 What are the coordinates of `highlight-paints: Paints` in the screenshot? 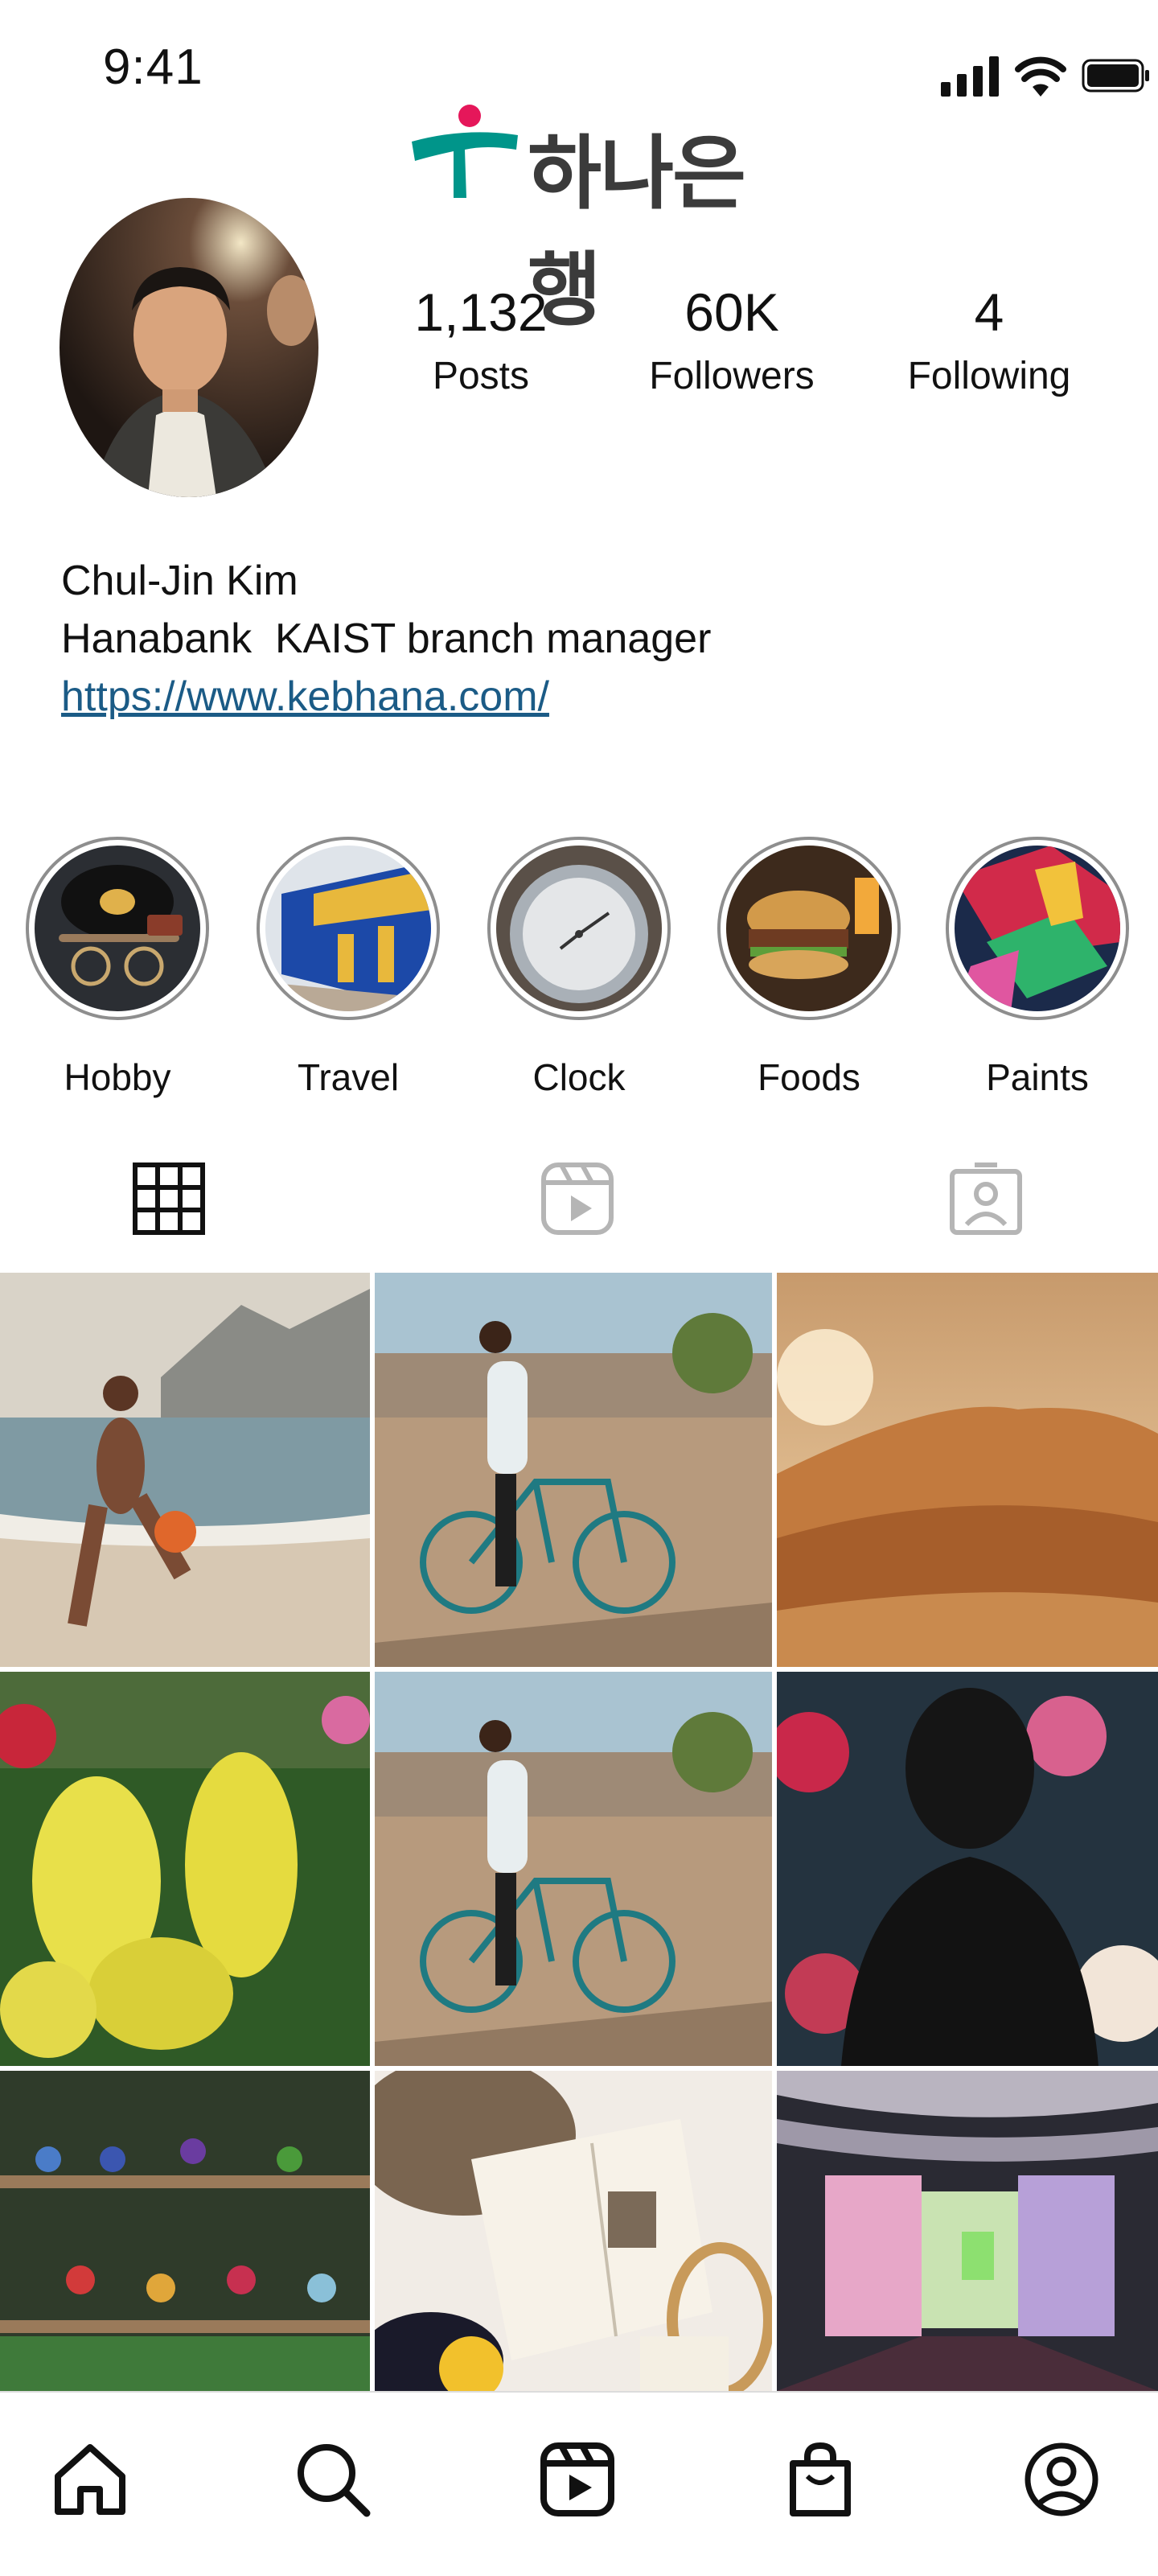 It's located at (1037, 968).